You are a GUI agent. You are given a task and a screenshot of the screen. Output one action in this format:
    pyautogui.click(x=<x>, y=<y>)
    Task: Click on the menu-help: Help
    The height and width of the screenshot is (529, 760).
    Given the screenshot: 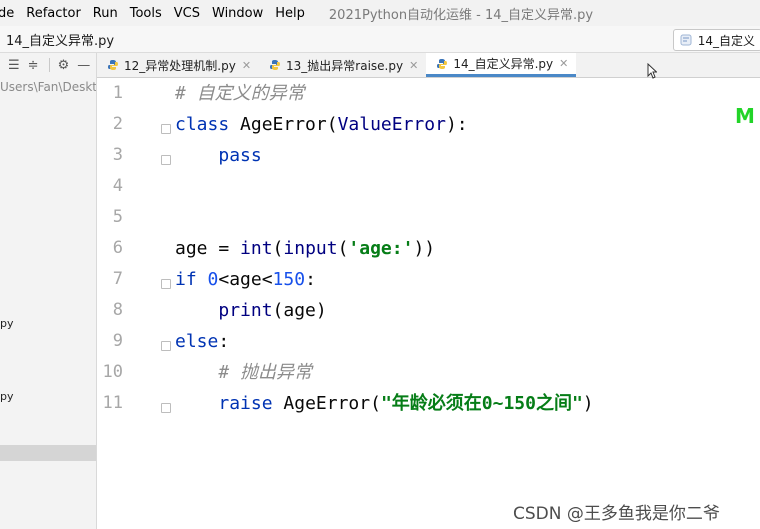 What is the action you would take?
    pyautogui.click(x=290, y=13)
    